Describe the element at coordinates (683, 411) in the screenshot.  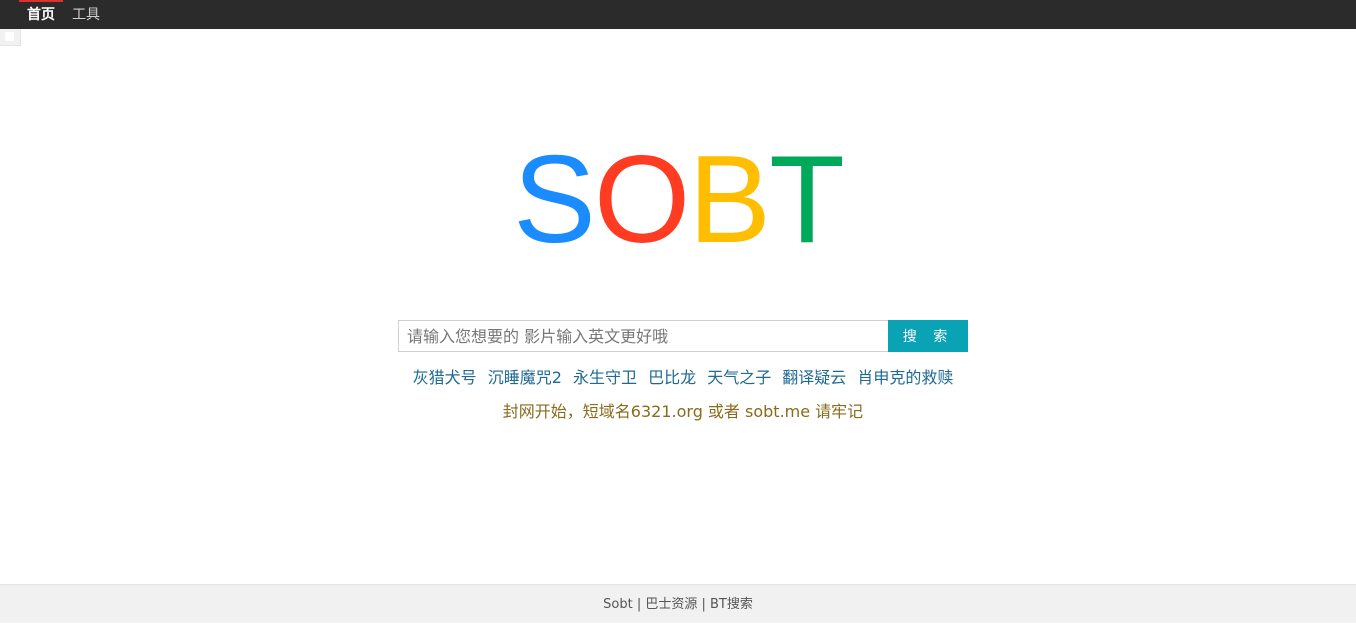
I see `domain-notice: 封网开始，短域名6321.org 或者 sobt.me 请牢记` at that location.